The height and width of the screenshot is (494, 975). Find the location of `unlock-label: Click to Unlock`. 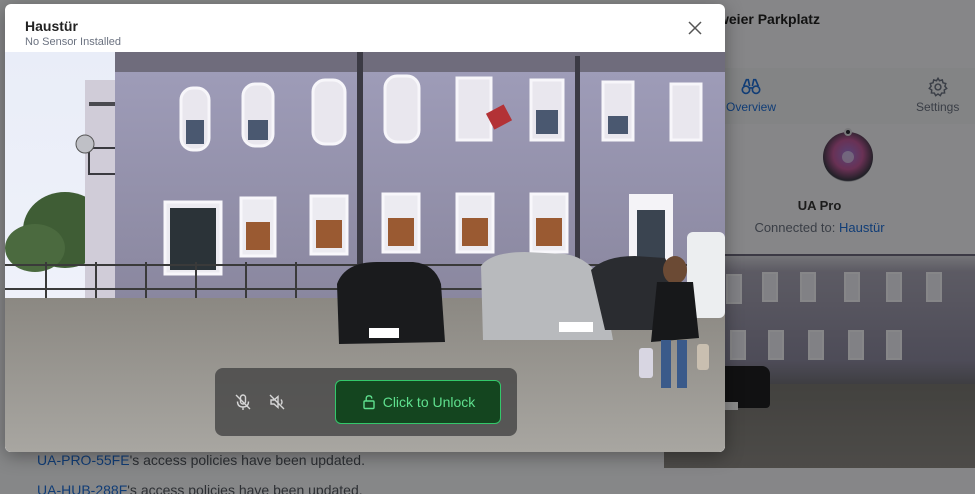

unlock-label: Click to Unlock is located at coordinates (429, 402).